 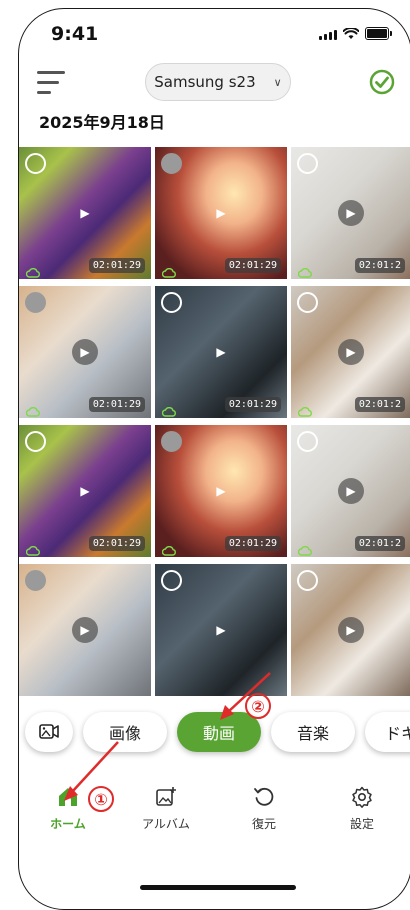 What do you see at coordinates (51, 84) in the screenshot?
I see `menu-icon` at bounding box center [51, 84].